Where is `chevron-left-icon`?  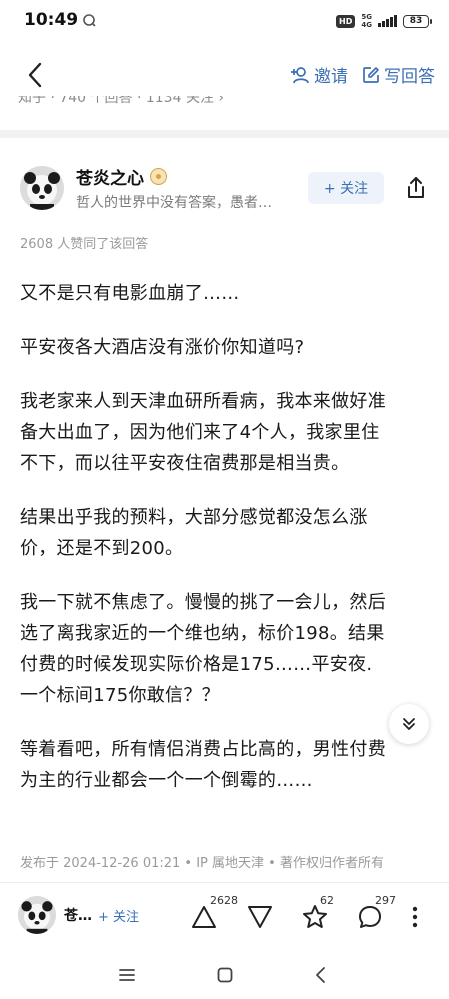 chevron-left-icon is located at coordinates (320, 975).